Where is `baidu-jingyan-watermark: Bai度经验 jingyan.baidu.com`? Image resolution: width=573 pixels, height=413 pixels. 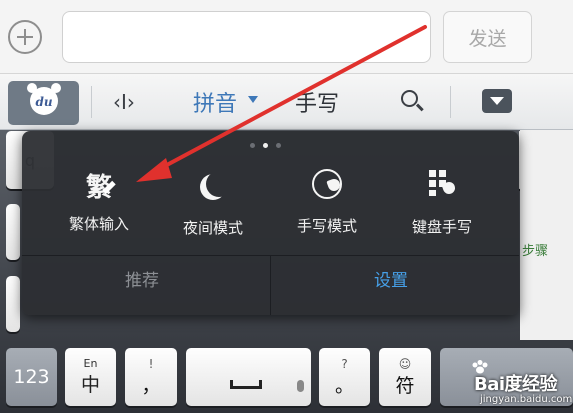
baidu-jingyan-watermark: Bai度经验 jingyan.baidu.com is located at coordinates (511, 386).